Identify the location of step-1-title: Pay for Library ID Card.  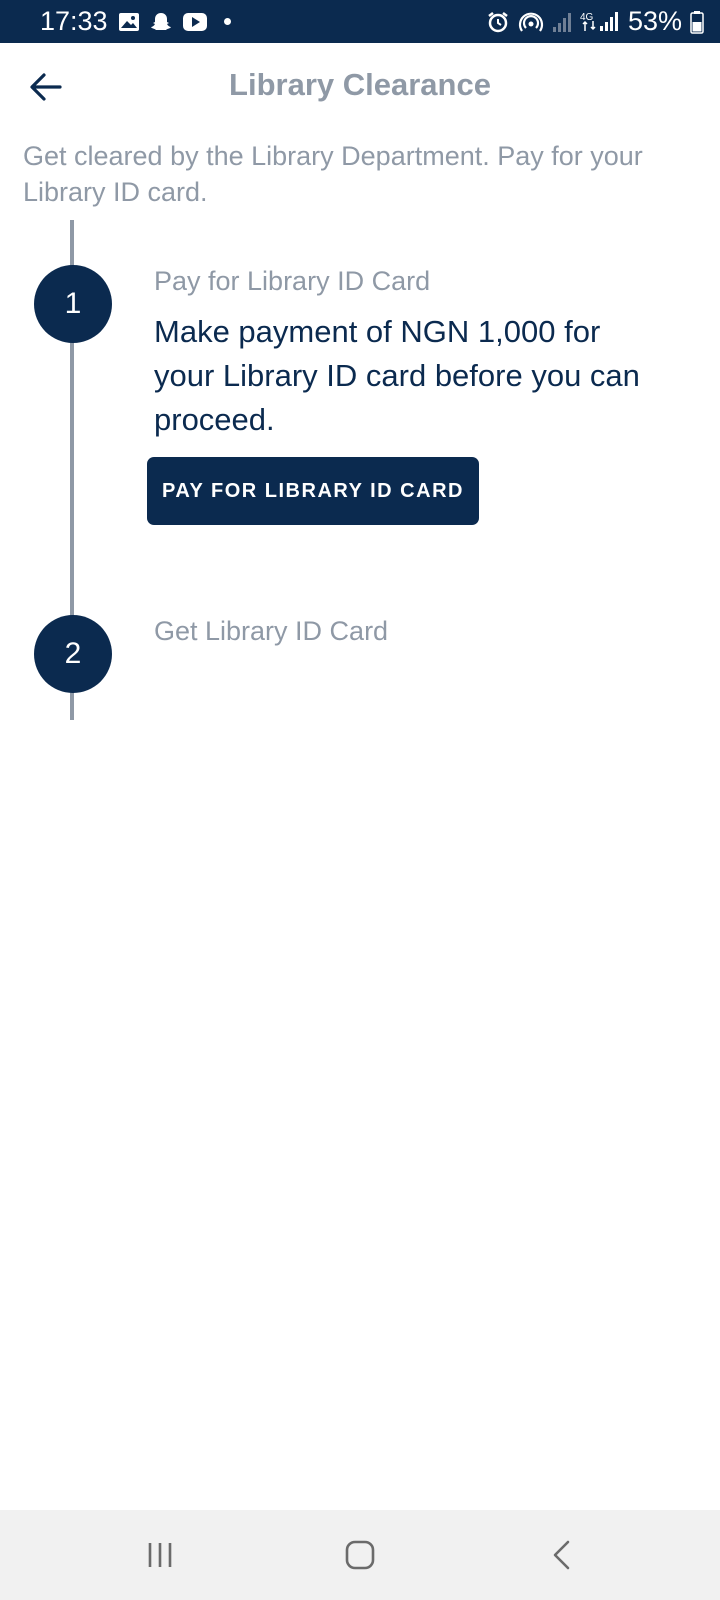
(292, 281).